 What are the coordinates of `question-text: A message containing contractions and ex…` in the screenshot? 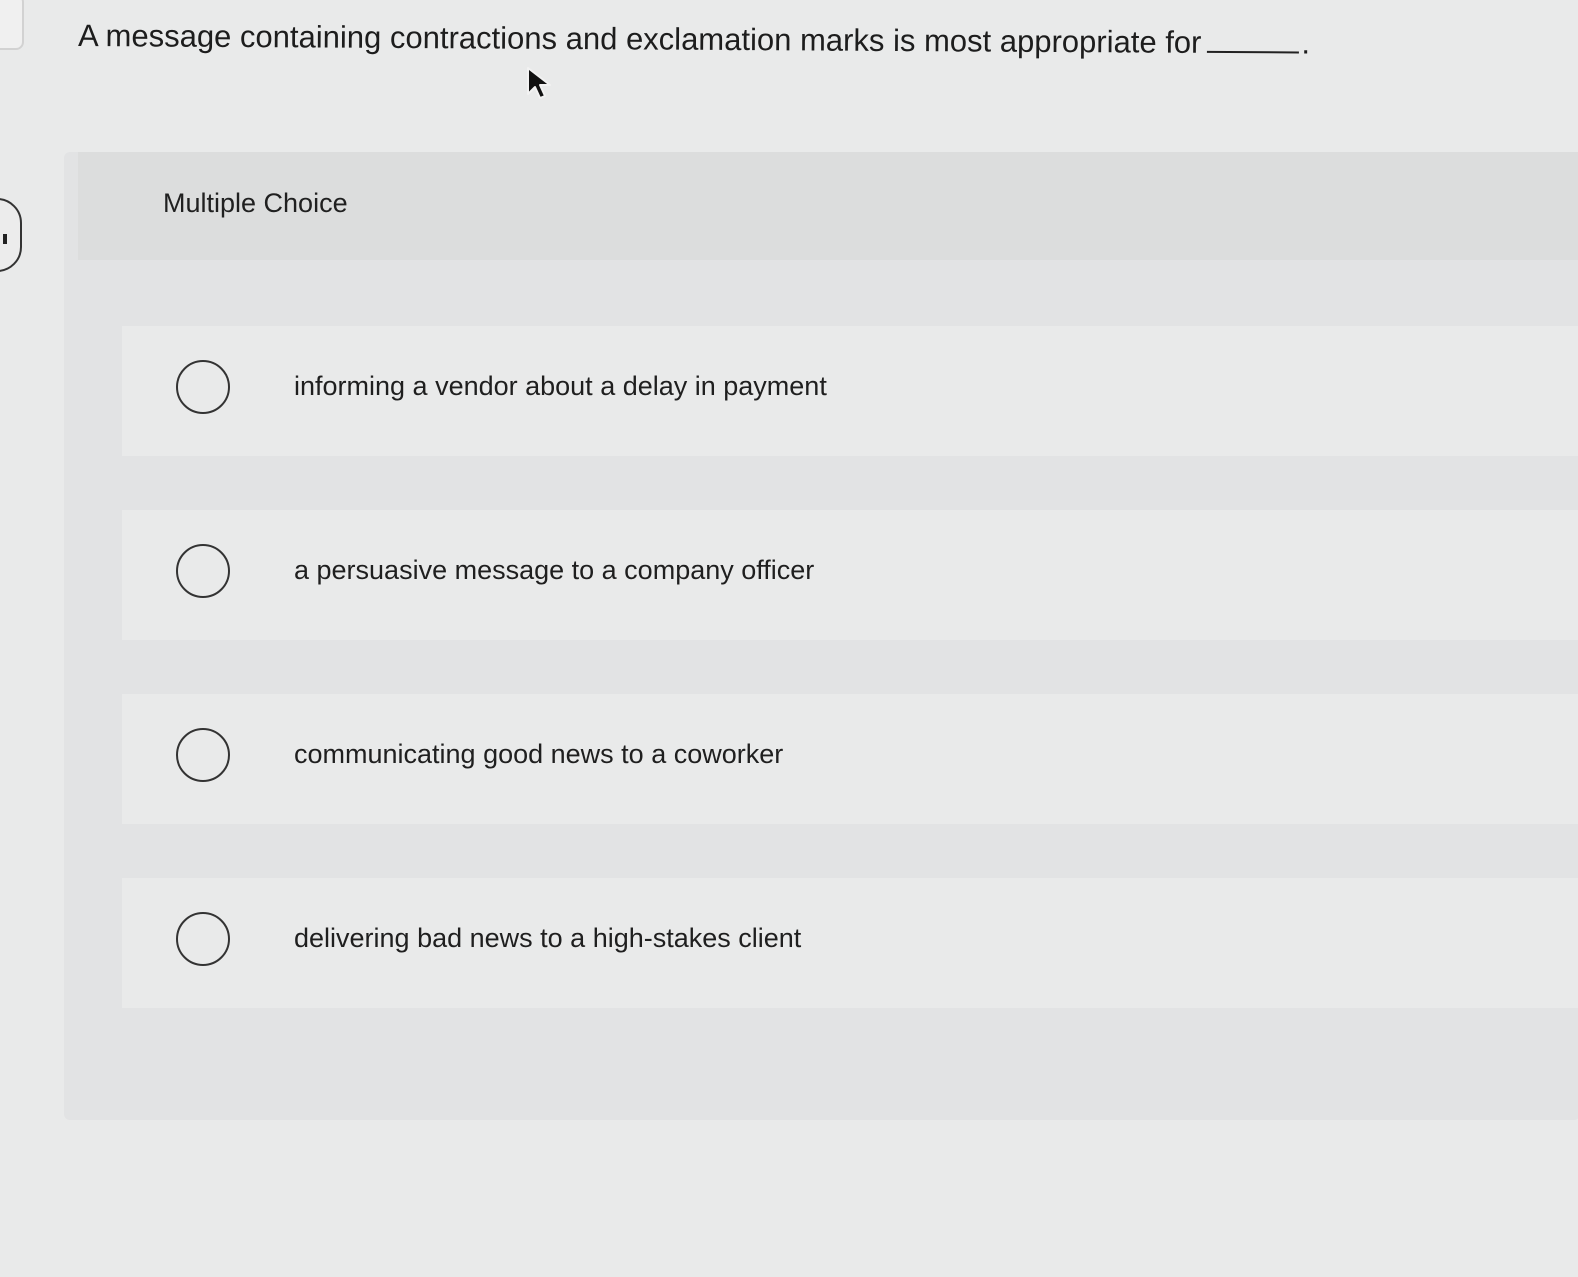 It's located at (639, 39).